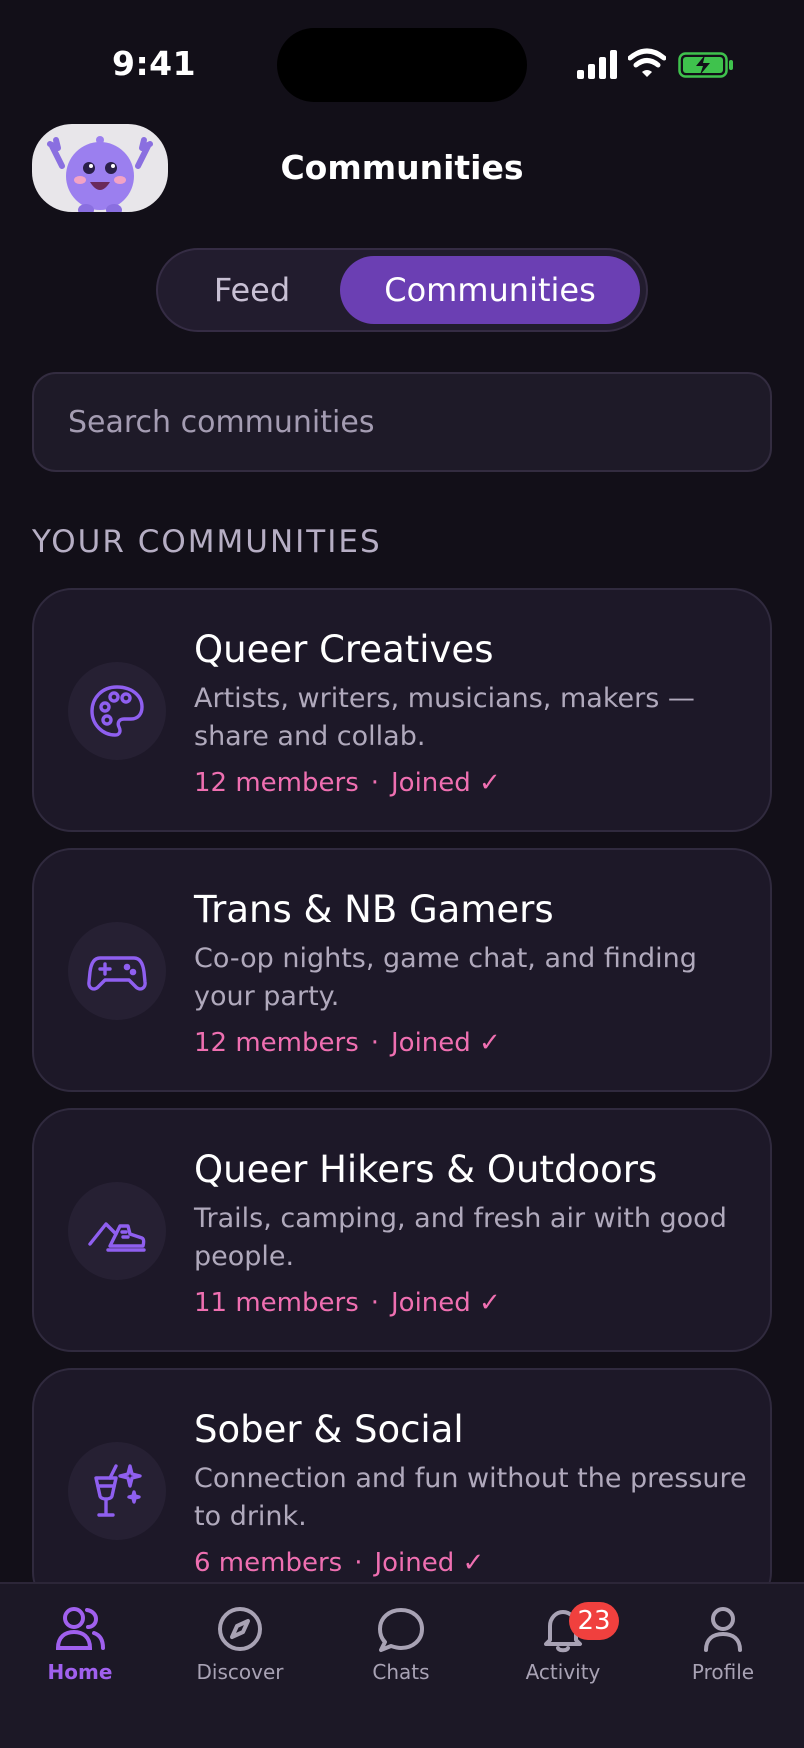 The height and width of the screenshot is (1748, 804). I want to click on community-name: Sober & Social, so click(329, 1429).